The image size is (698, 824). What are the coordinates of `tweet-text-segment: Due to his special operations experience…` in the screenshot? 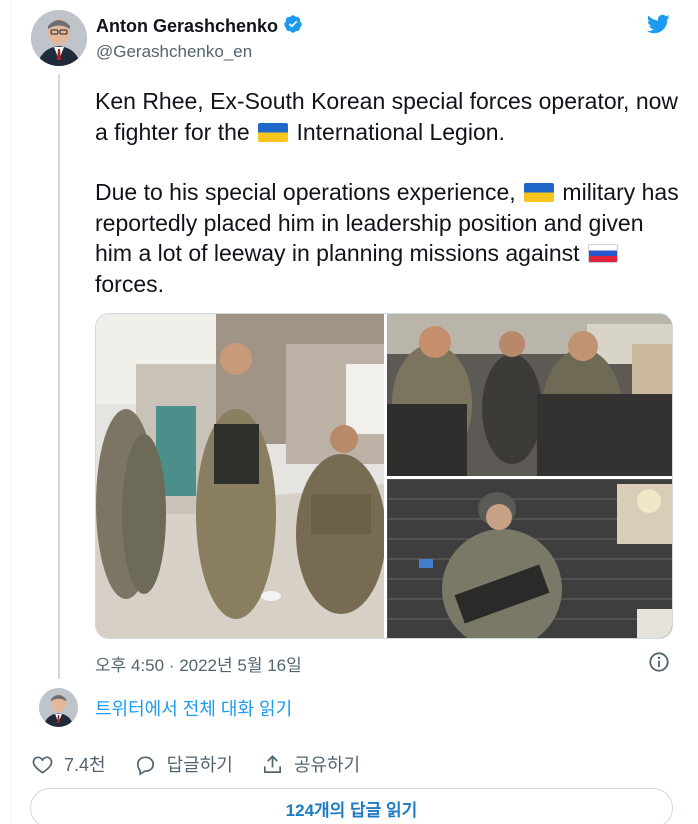 It's located at (309, 192).